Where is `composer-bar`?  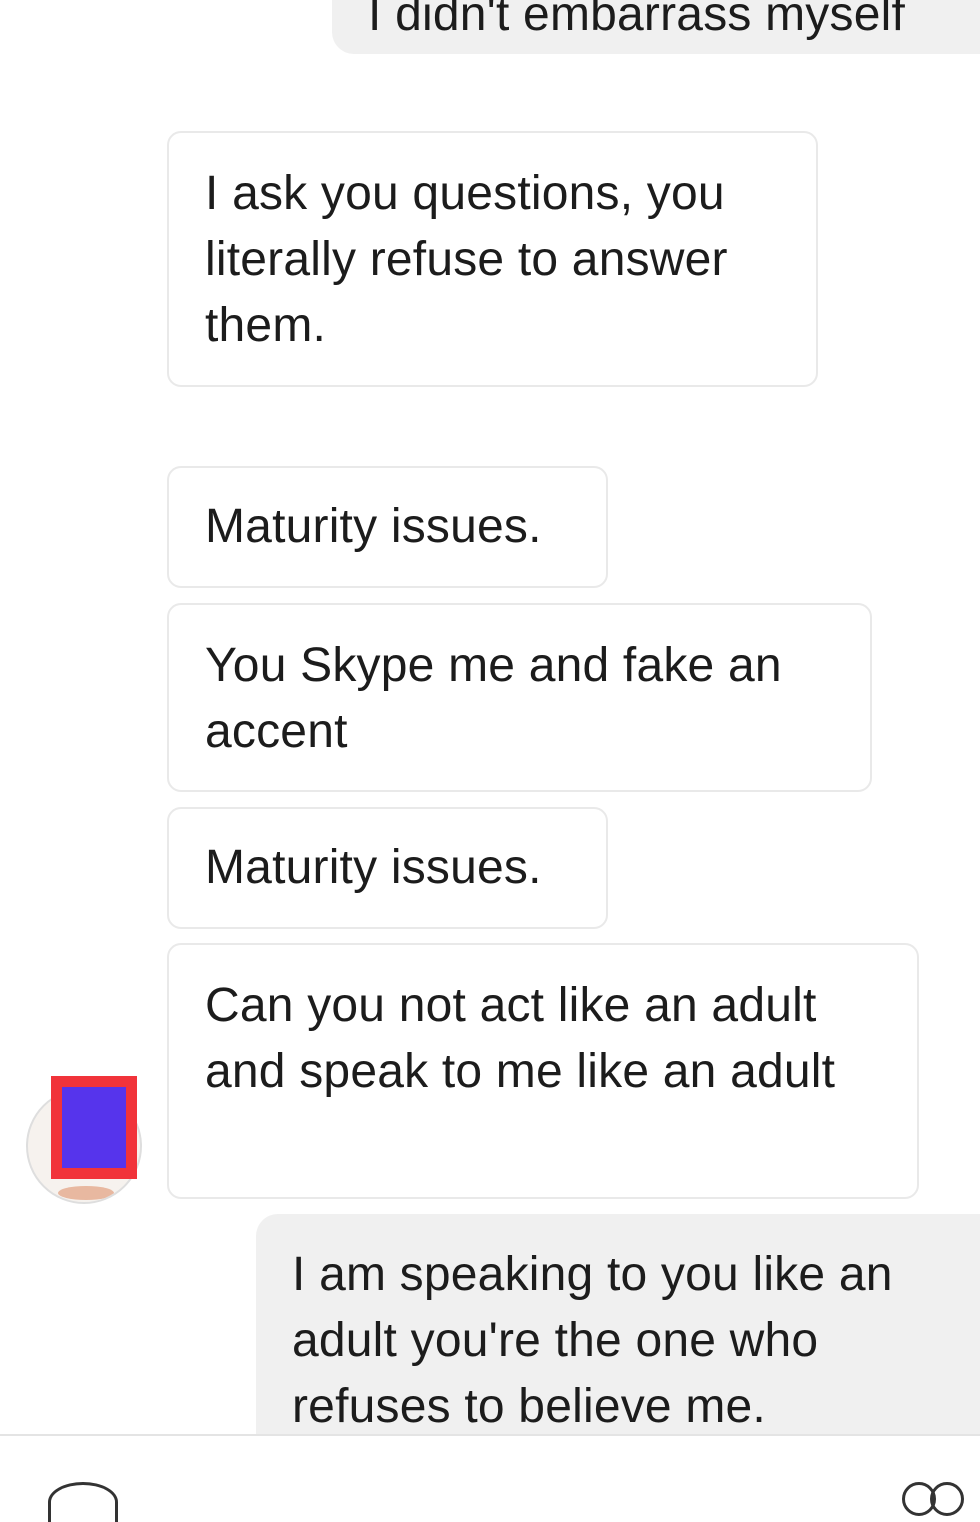 composer-bar is located at coordinates (490, 1478).